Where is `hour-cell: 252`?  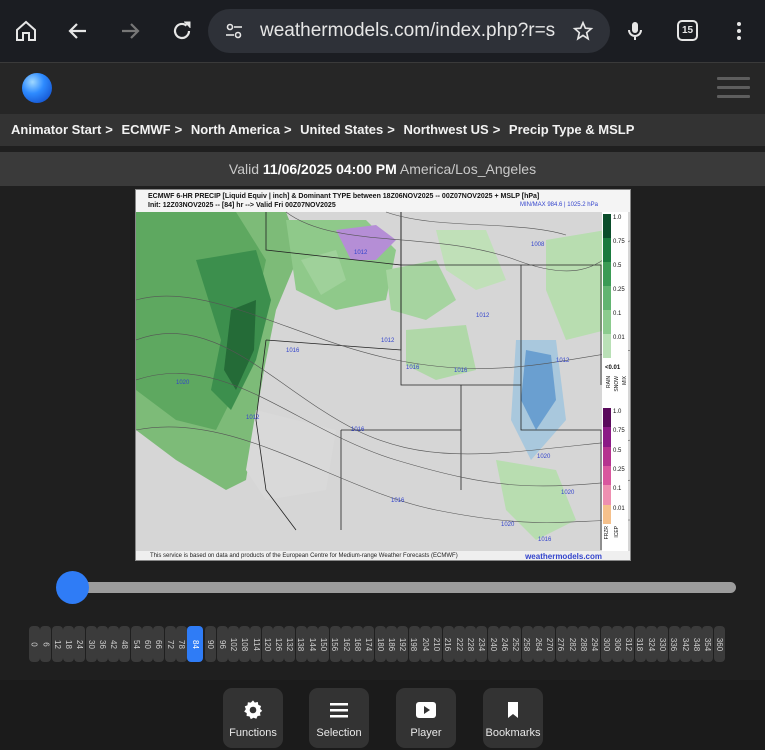
hour-cell: 252 is located at coordinates (516, 644).